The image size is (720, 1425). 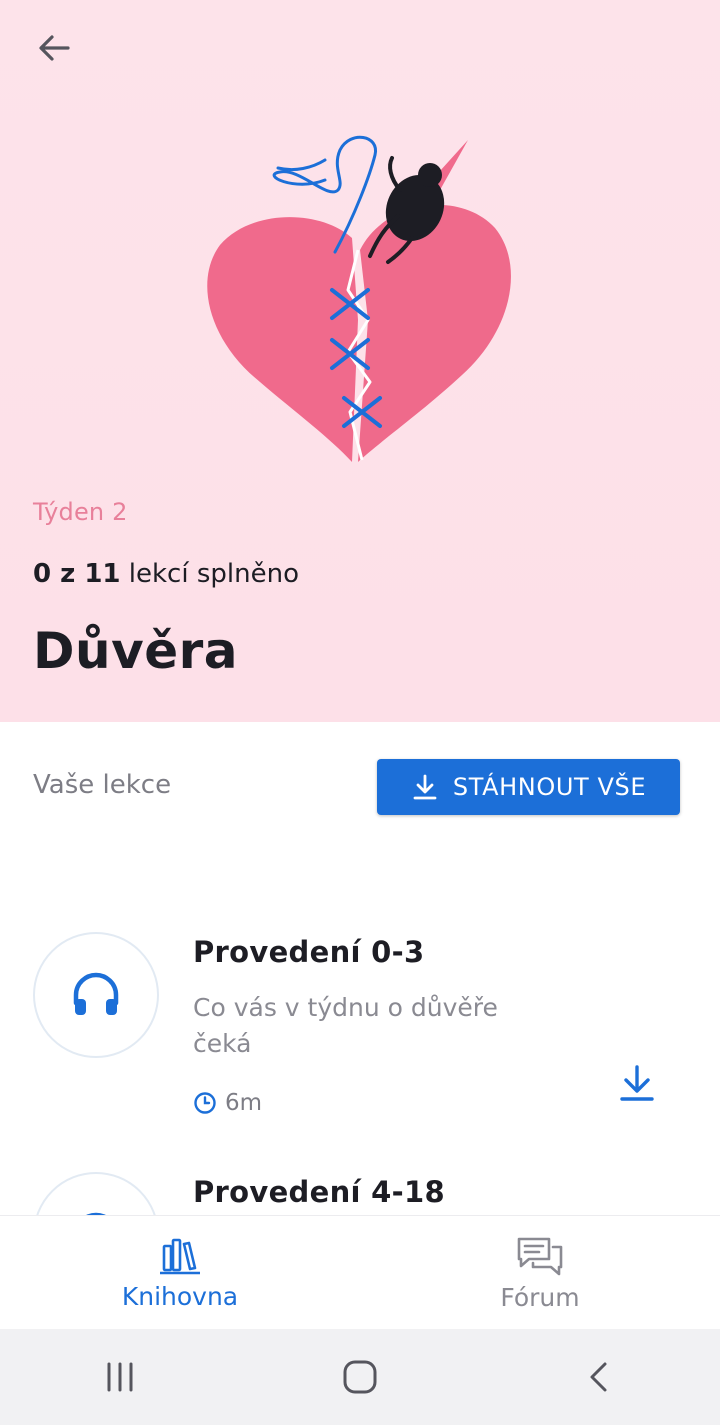 I want to click on back-button, so click(x=54, y=48).